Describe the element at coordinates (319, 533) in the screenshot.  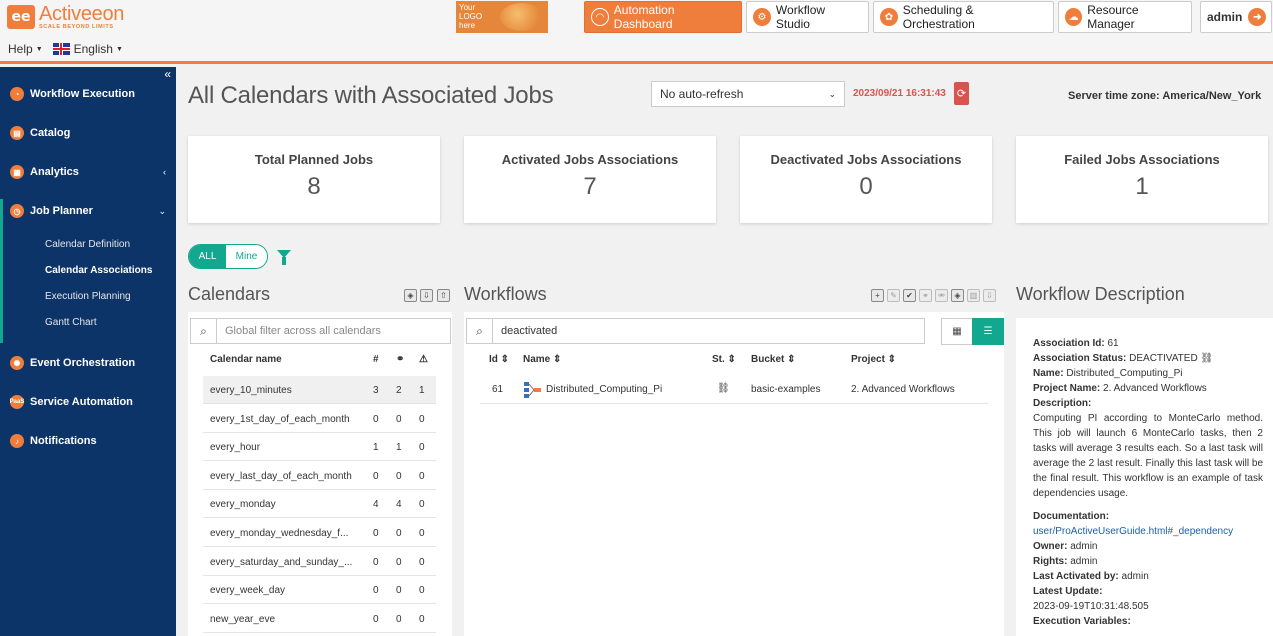
I see `table-row: every_monday_wednesday_f... 0 0 0` at that location.